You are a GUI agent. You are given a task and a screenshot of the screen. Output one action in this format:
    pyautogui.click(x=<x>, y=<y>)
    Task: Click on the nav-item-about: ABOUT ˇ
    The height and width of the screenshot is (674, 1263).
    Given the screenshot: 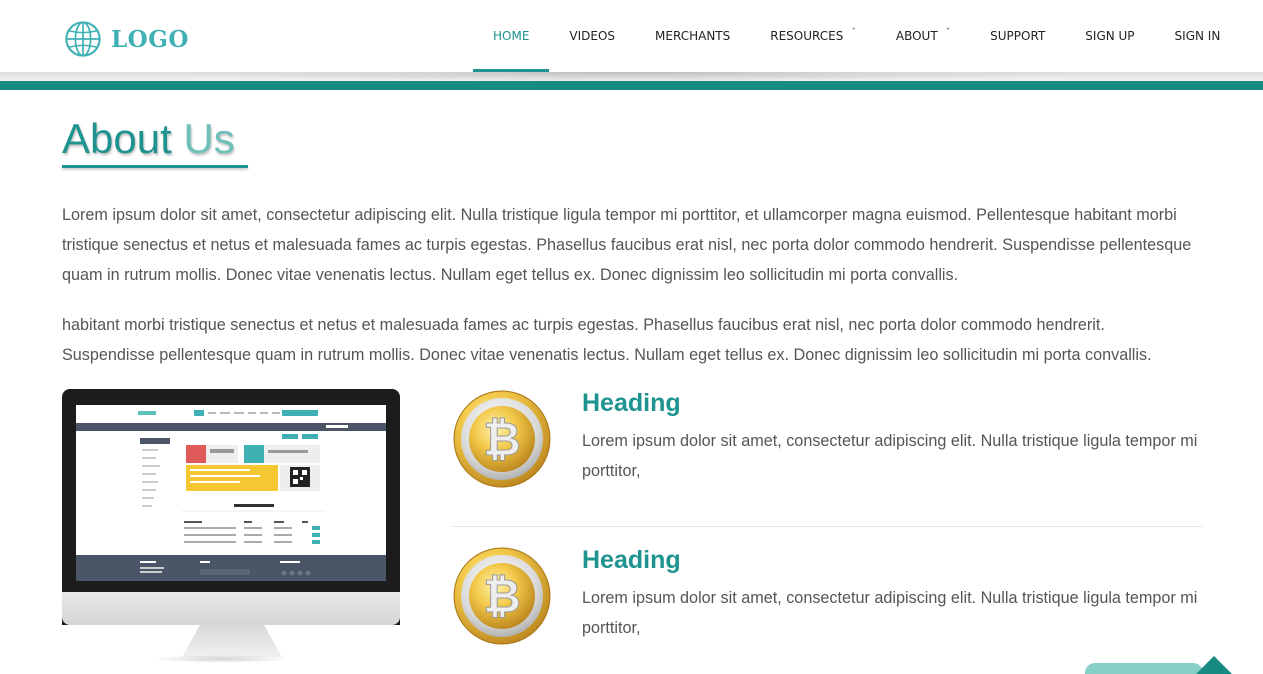 What is the action you would take?
    pyautogui.click(x=923, y=36)
    